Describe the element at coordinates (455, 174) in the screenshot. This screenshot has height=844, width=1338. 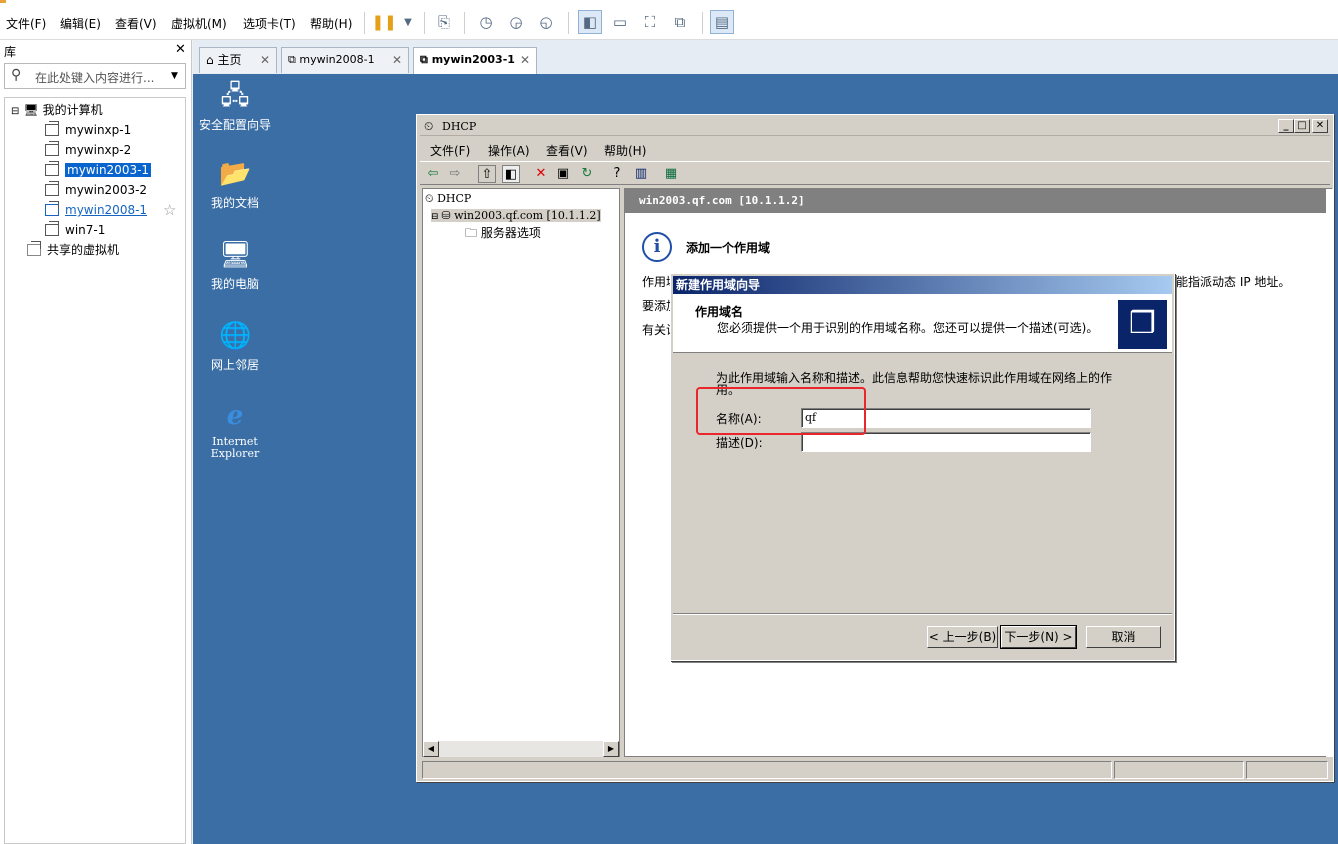
I see `forward-icon: ⇨` at that location.